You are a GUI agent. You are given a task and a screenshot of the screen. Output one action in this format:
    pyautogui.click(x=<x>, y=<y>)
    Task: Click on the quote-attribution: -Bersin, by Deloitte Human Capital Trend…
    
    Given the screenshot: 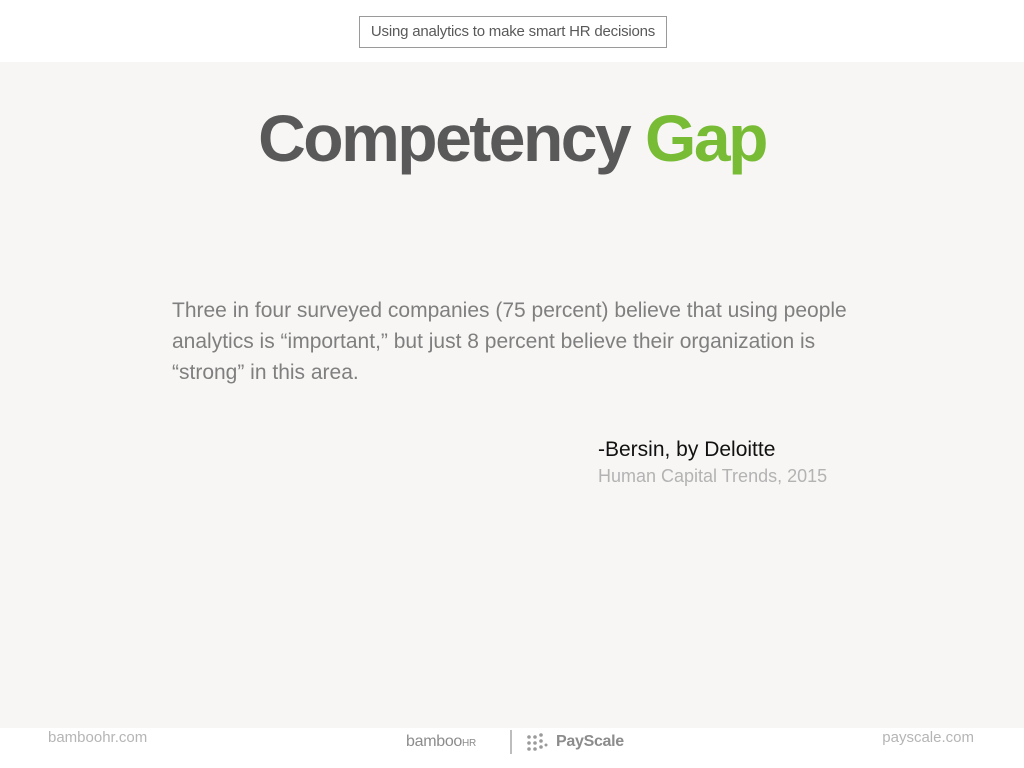 What is the action you would take?
    pyautogui.click(x=748, y=463)
    